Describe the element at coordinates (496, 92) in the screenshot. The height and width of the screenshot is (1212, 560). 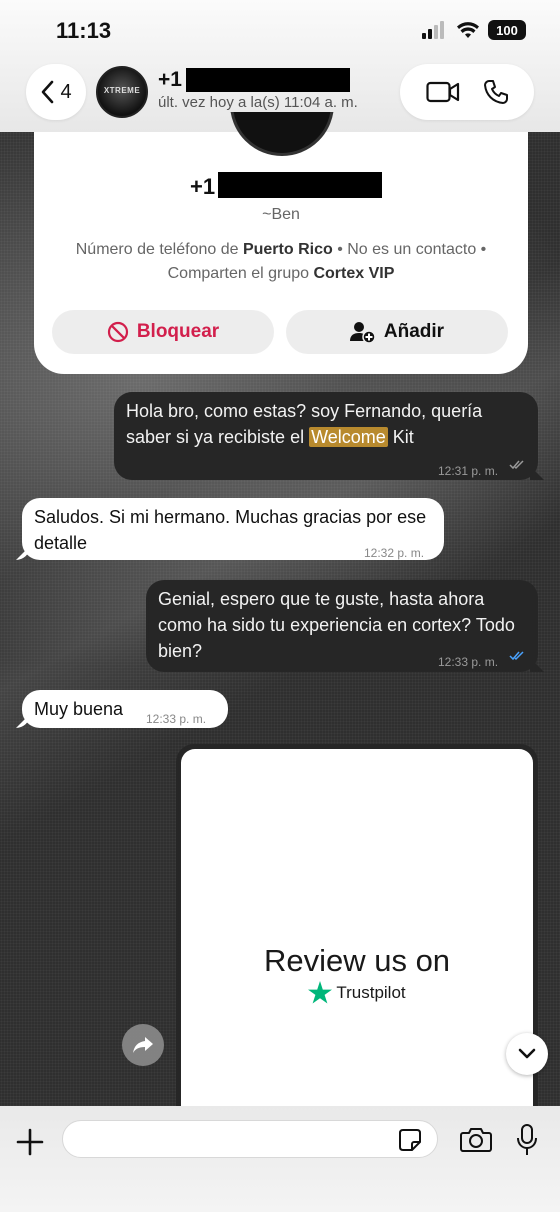
I see `phone-icon` at that location.